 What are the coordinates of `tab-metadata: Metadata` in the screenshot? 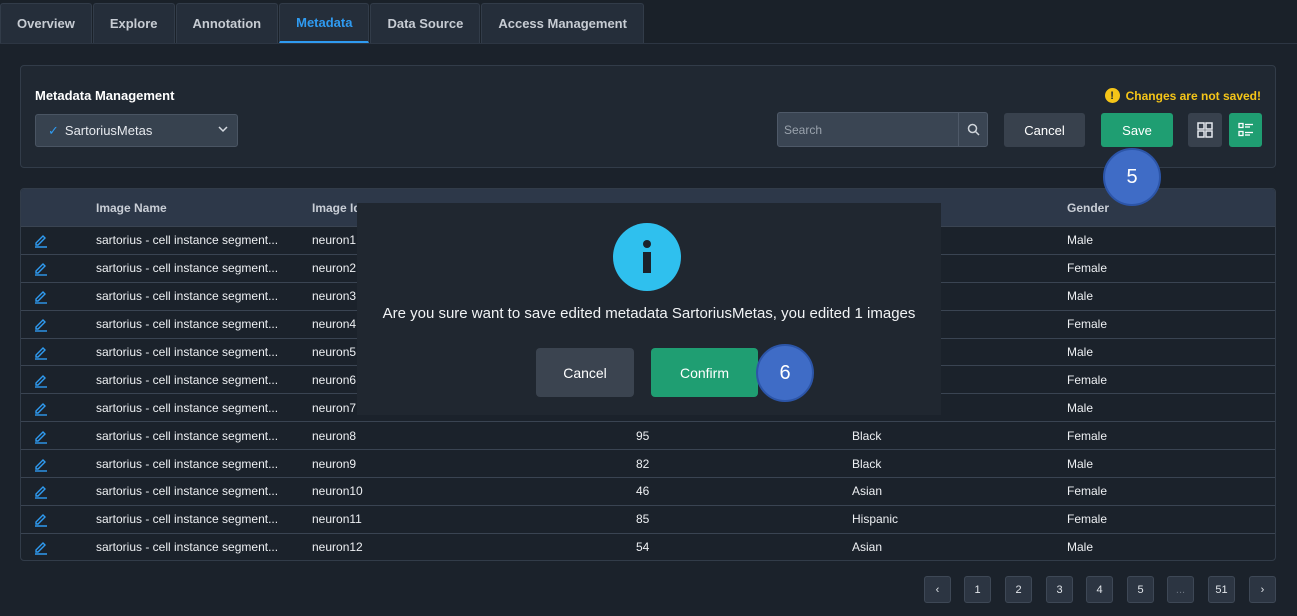 It's located at (324, 23).